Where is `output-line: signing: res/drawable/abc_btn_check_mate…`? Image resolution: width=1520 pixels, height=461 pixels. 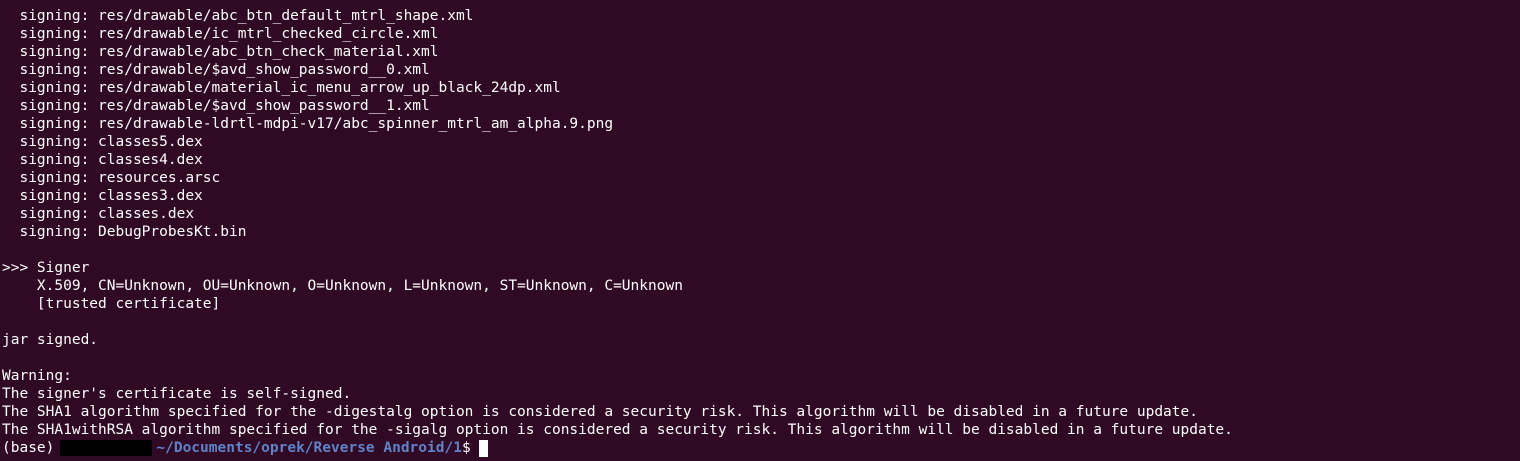 output-line: signing: res/drawable/abc_btn_check_mate… is located at coordinates (220, 52).